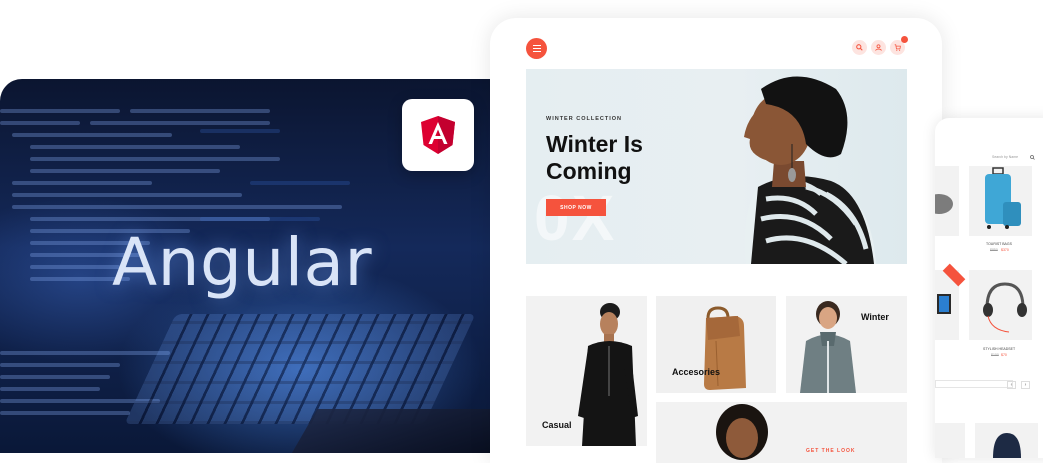  I want to click on helmet-image, so click(944, 204).